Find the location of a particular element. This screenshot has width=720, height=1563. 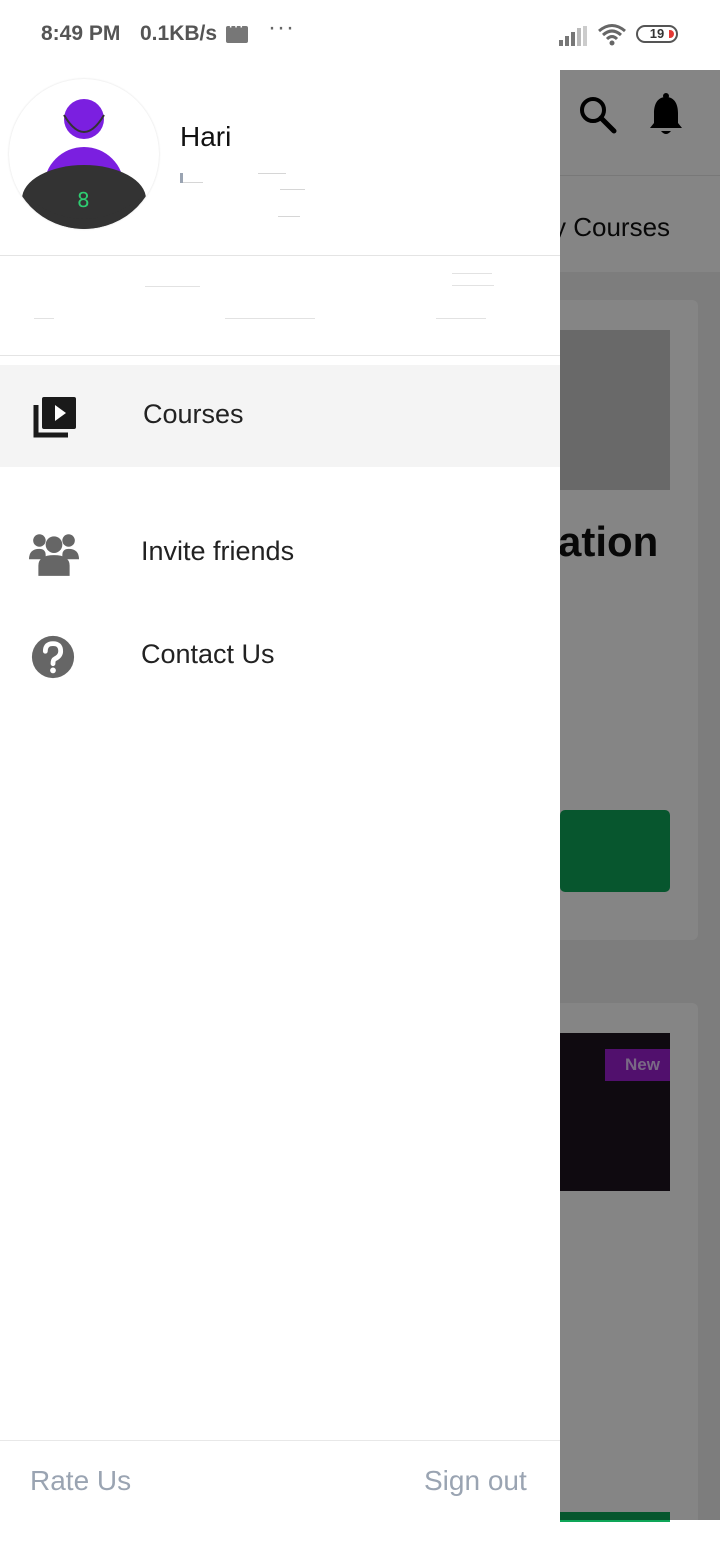

message-notification-icon is located at coordinates (237, 30).